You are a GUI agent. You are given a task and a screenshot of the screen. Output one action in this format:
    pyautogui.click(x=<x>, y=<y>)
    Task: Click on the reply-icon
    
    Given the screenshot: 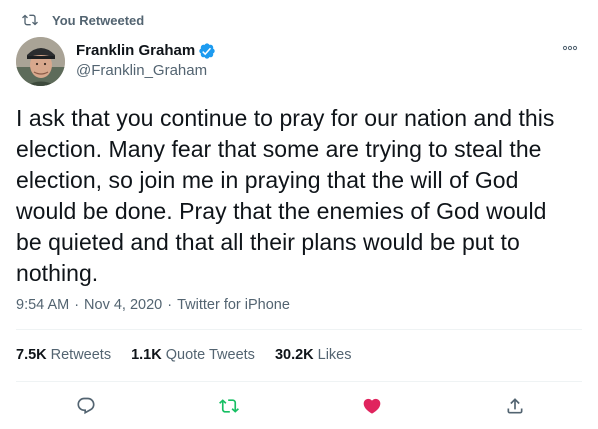 What is the action you would take?
    pyautogui.click(x=86, y=406)
    